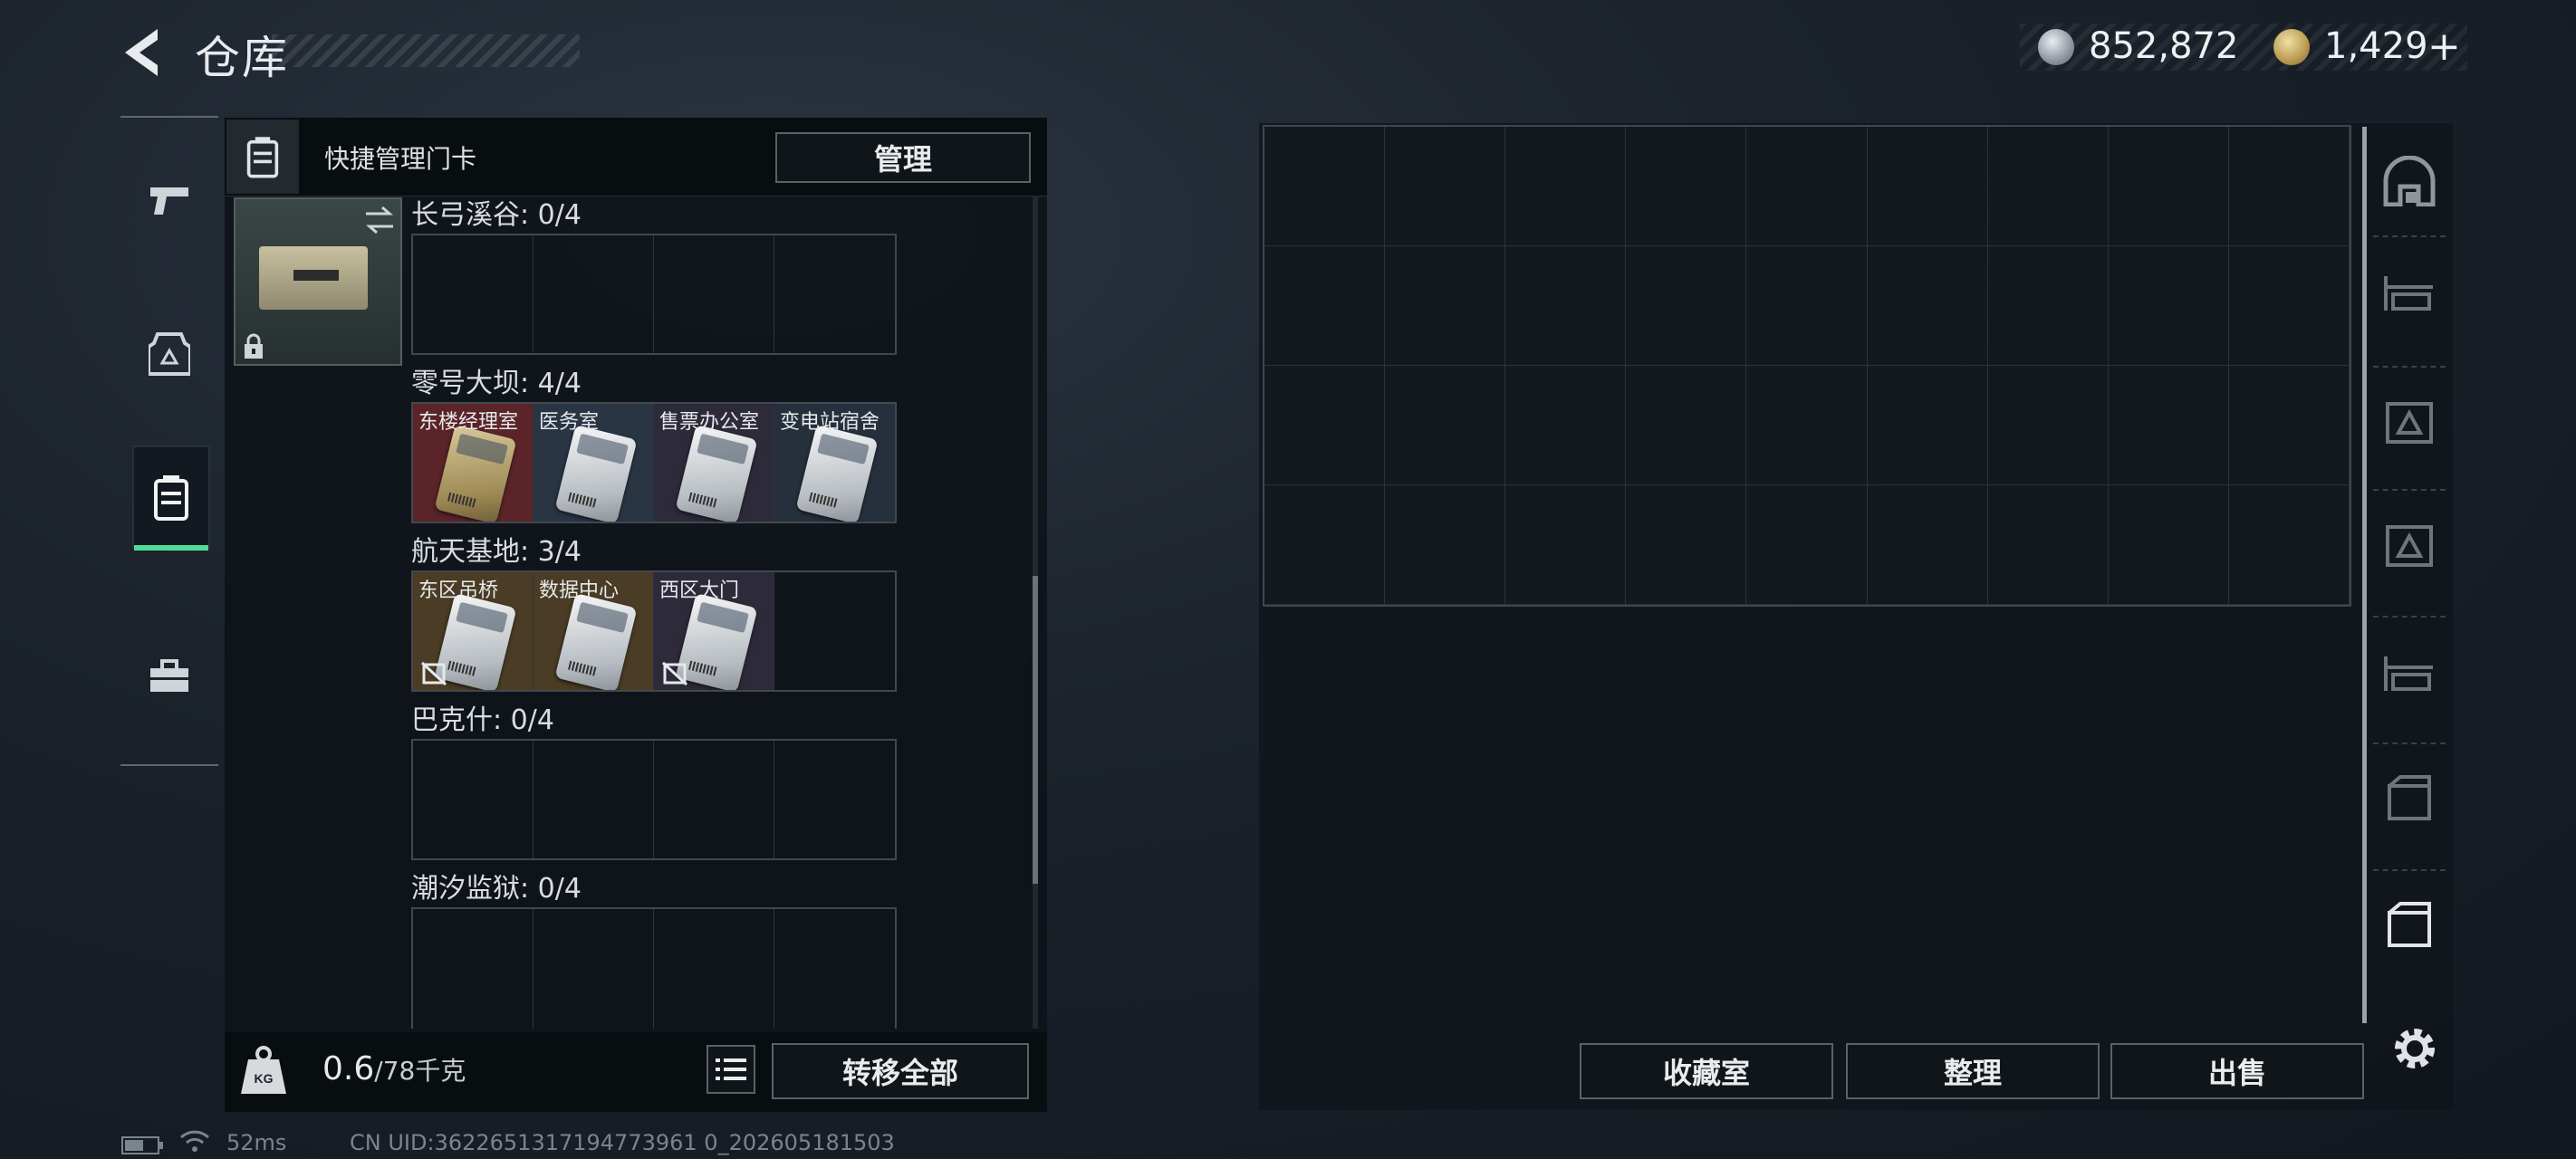 This screenshot has height=1159, width=2576. I want to click on transfer-all-button: 转移全部, so click(900, 1071).